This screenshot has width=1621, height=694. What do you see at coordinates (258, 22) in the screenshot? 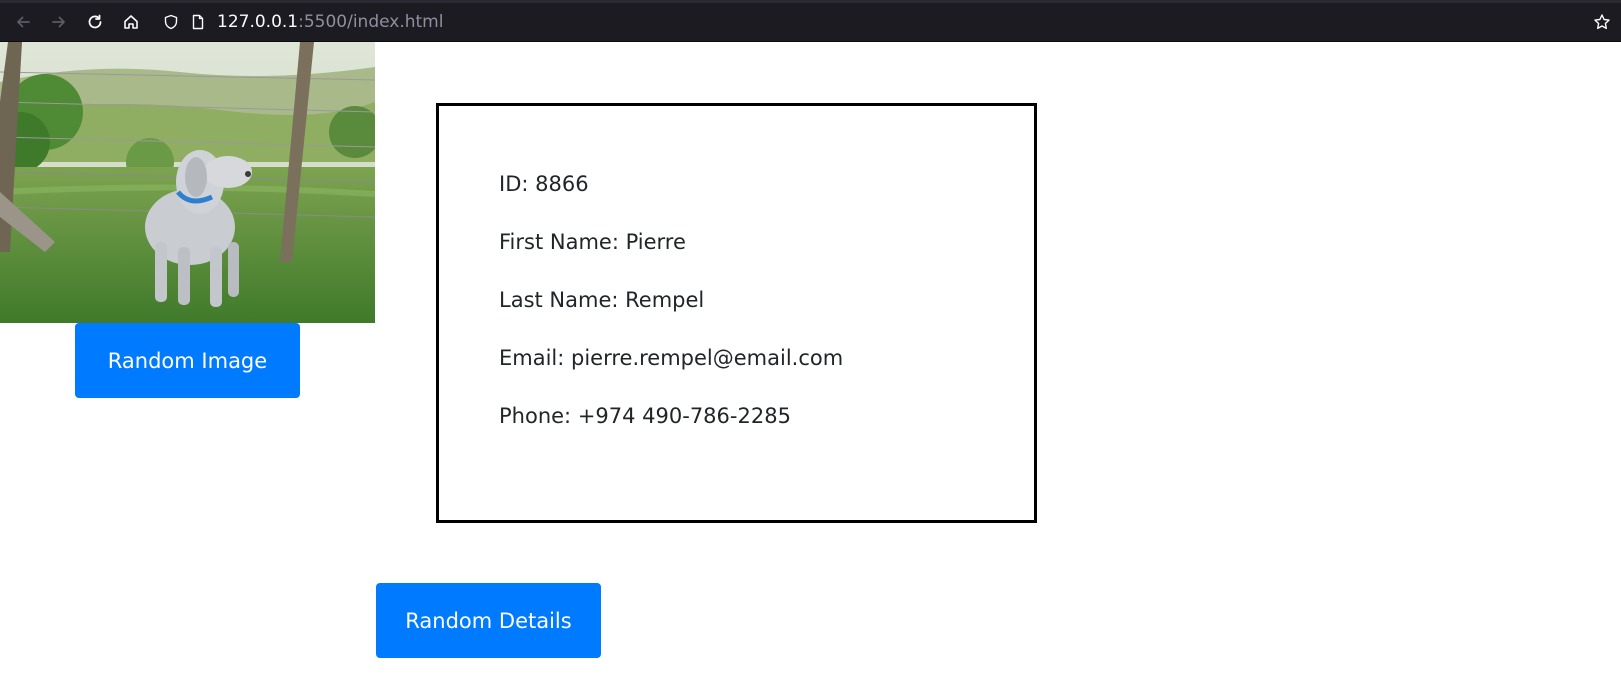
I see `url-host: 127.0.0.1` at bounding box center [258, 22].